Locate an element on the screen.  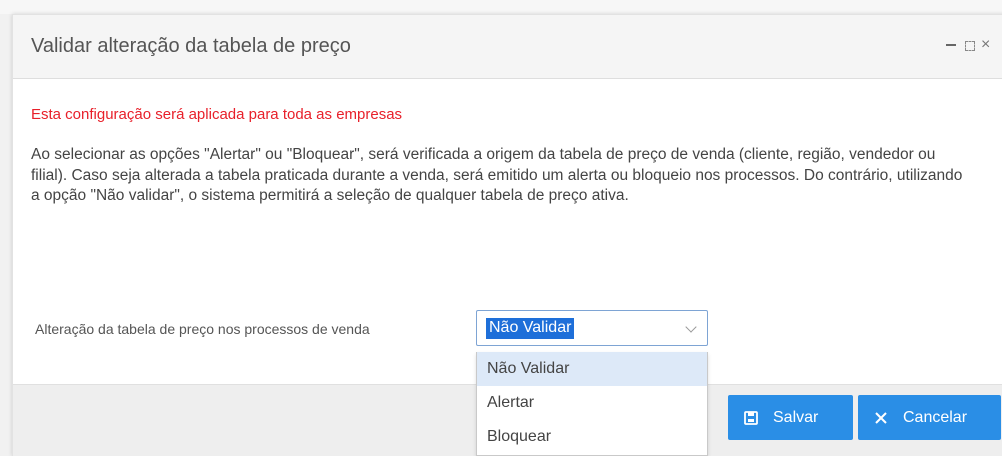
close-x-icon is located at coordinates (881, 417).